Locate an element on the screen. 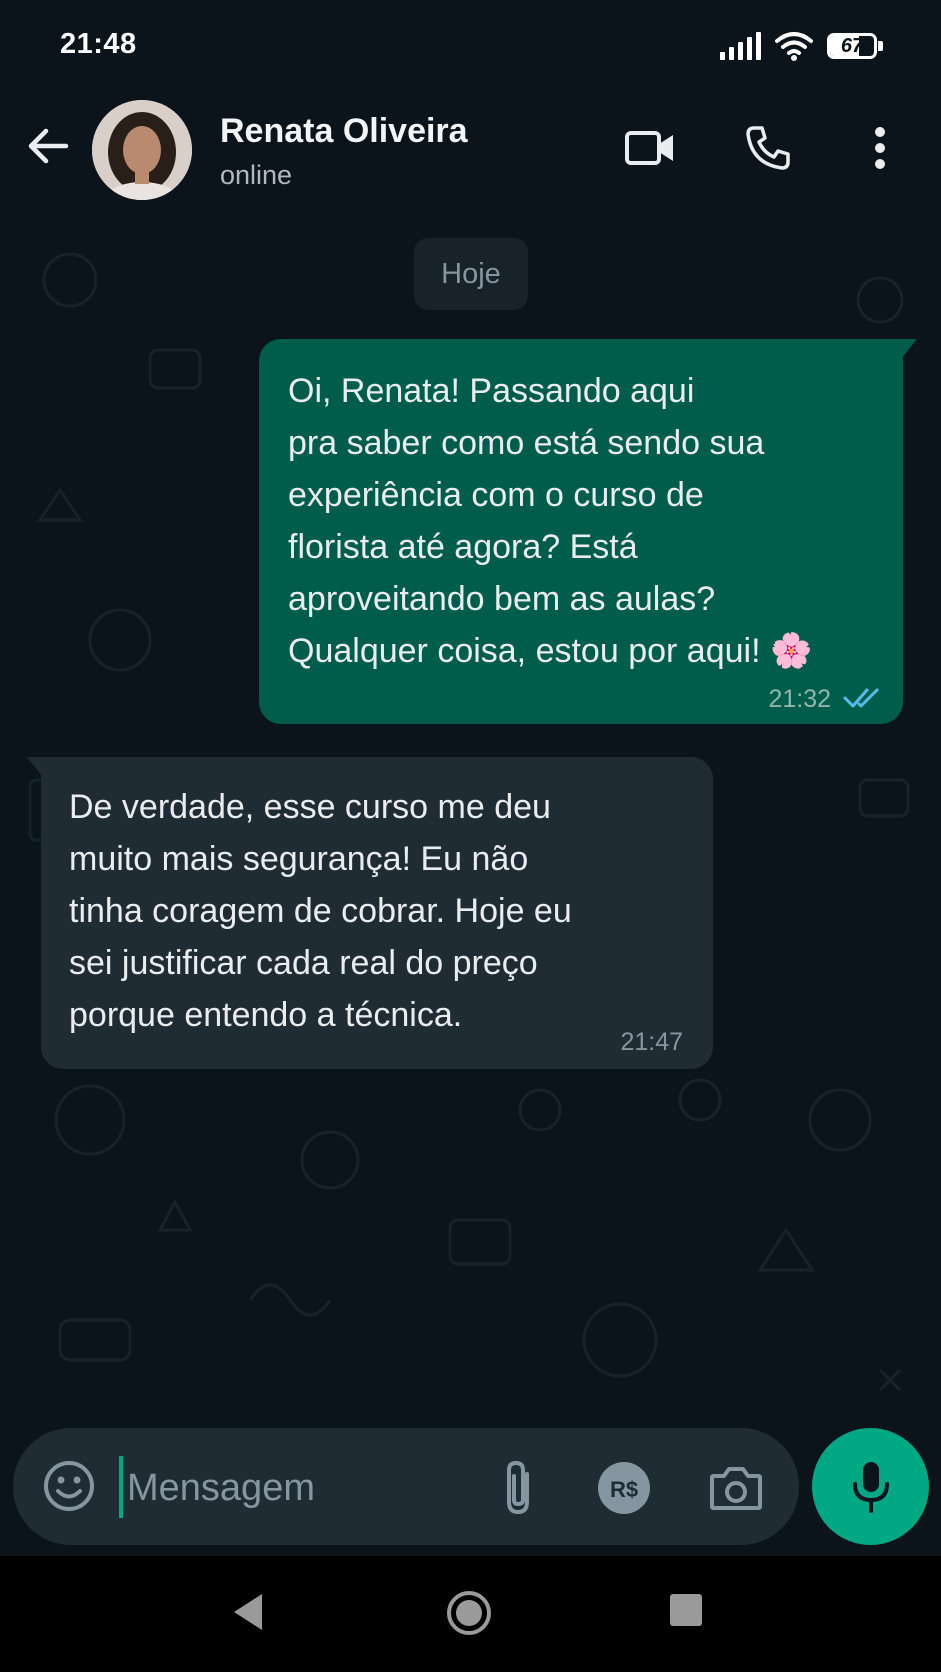  payment-button: R$ is located at coordinates (624, 1488).